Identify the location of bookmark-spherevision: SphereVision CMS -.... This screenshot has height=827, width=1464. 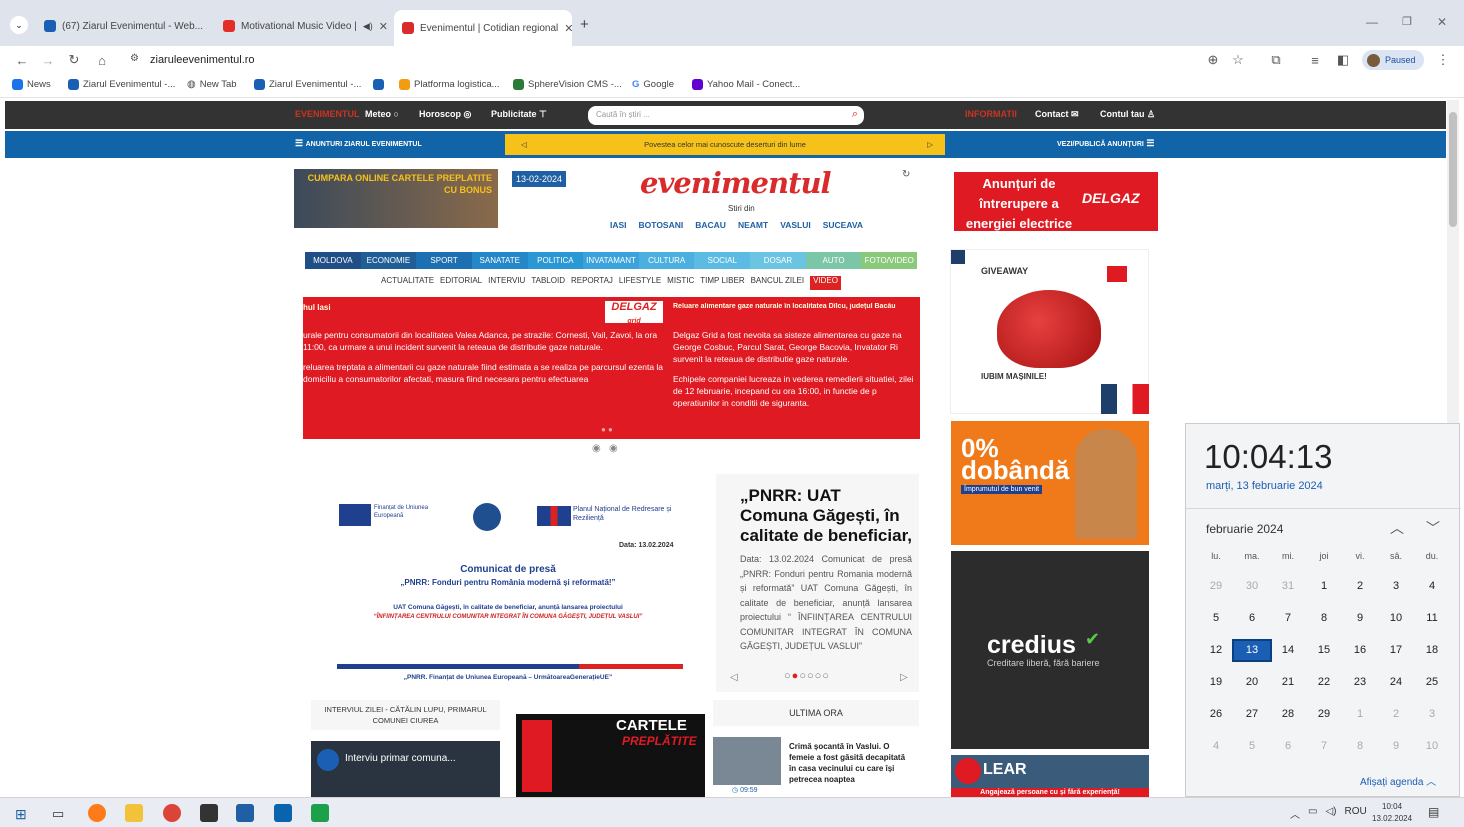
(567, 84).